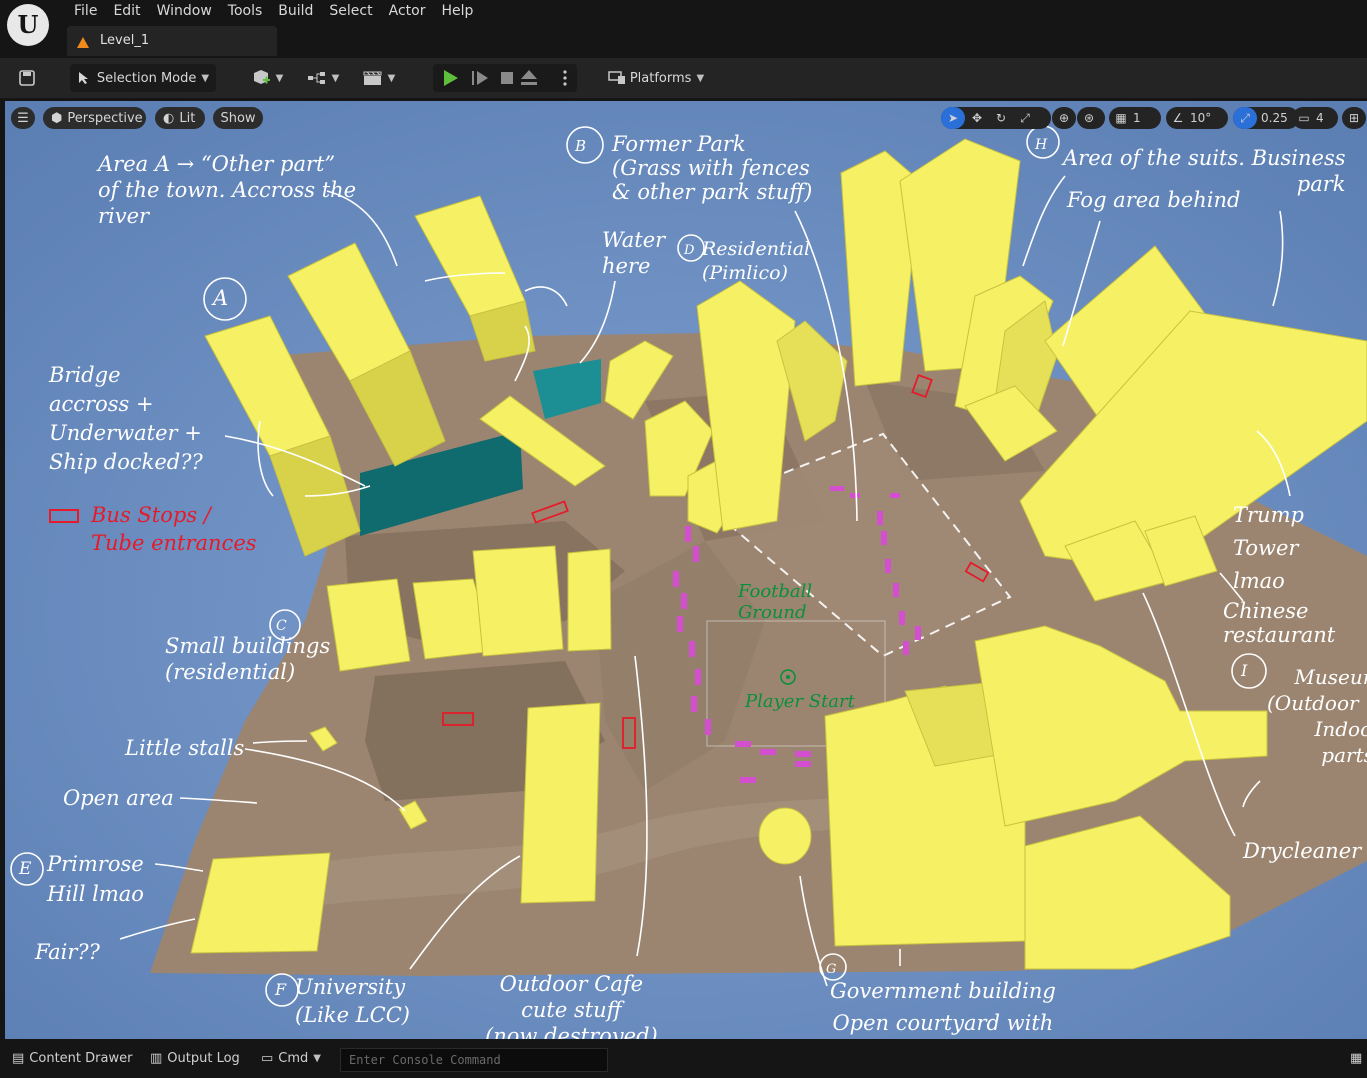 Image resolution: width=1367 pixels, height=1078 pixels. Describe the element at coordinates (581, 146) in the screenshot. I see `note-b-circle: B` at that location.